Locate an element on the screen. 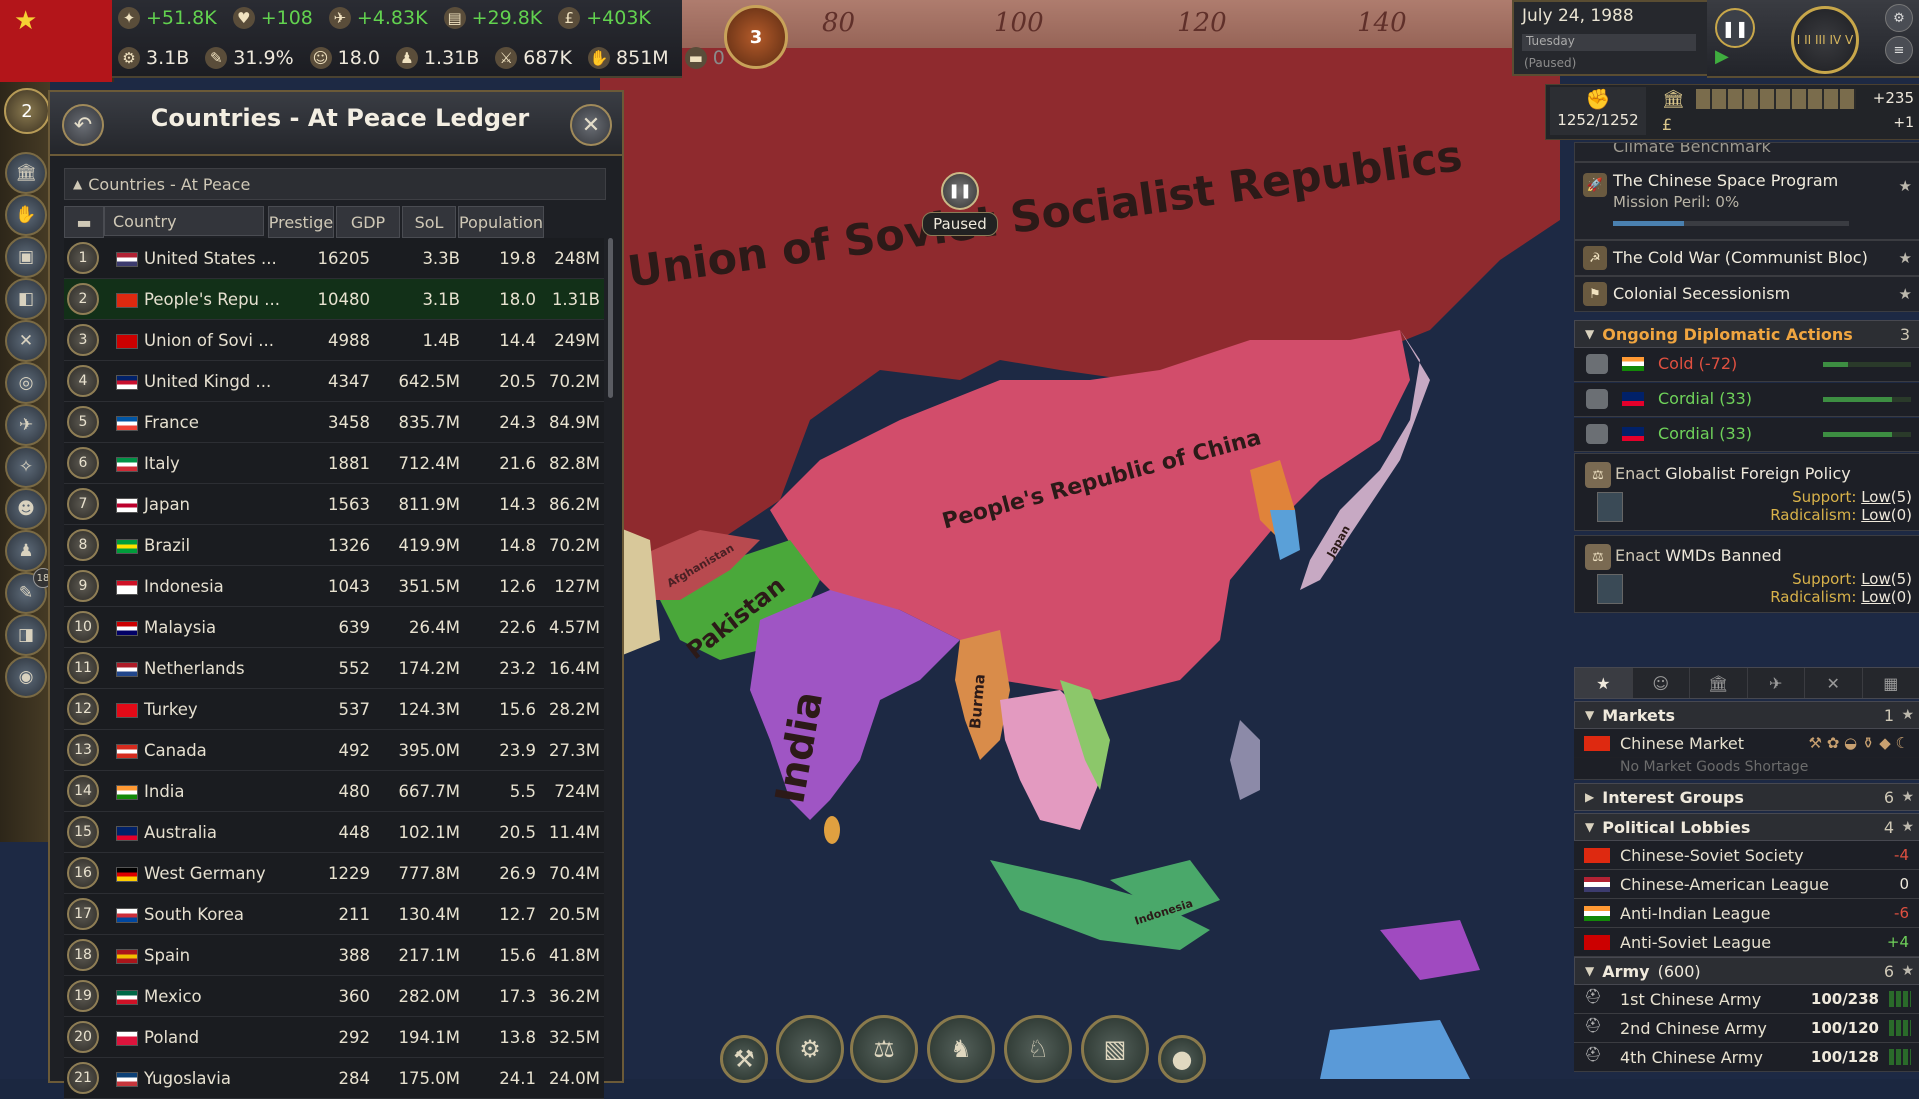 The image size is (1919, 1099). journal-entry-climate: Climate Benchmark is located at coordinates (1746, 152).